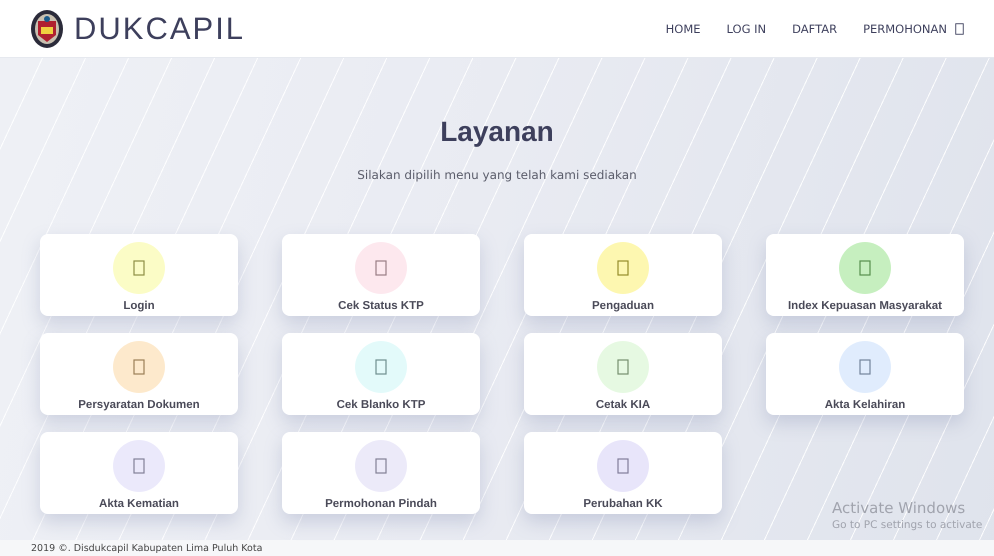 This screenshot has width=994, height=556. I want to click on activation-title: Activate Windows, so click(899, 508).